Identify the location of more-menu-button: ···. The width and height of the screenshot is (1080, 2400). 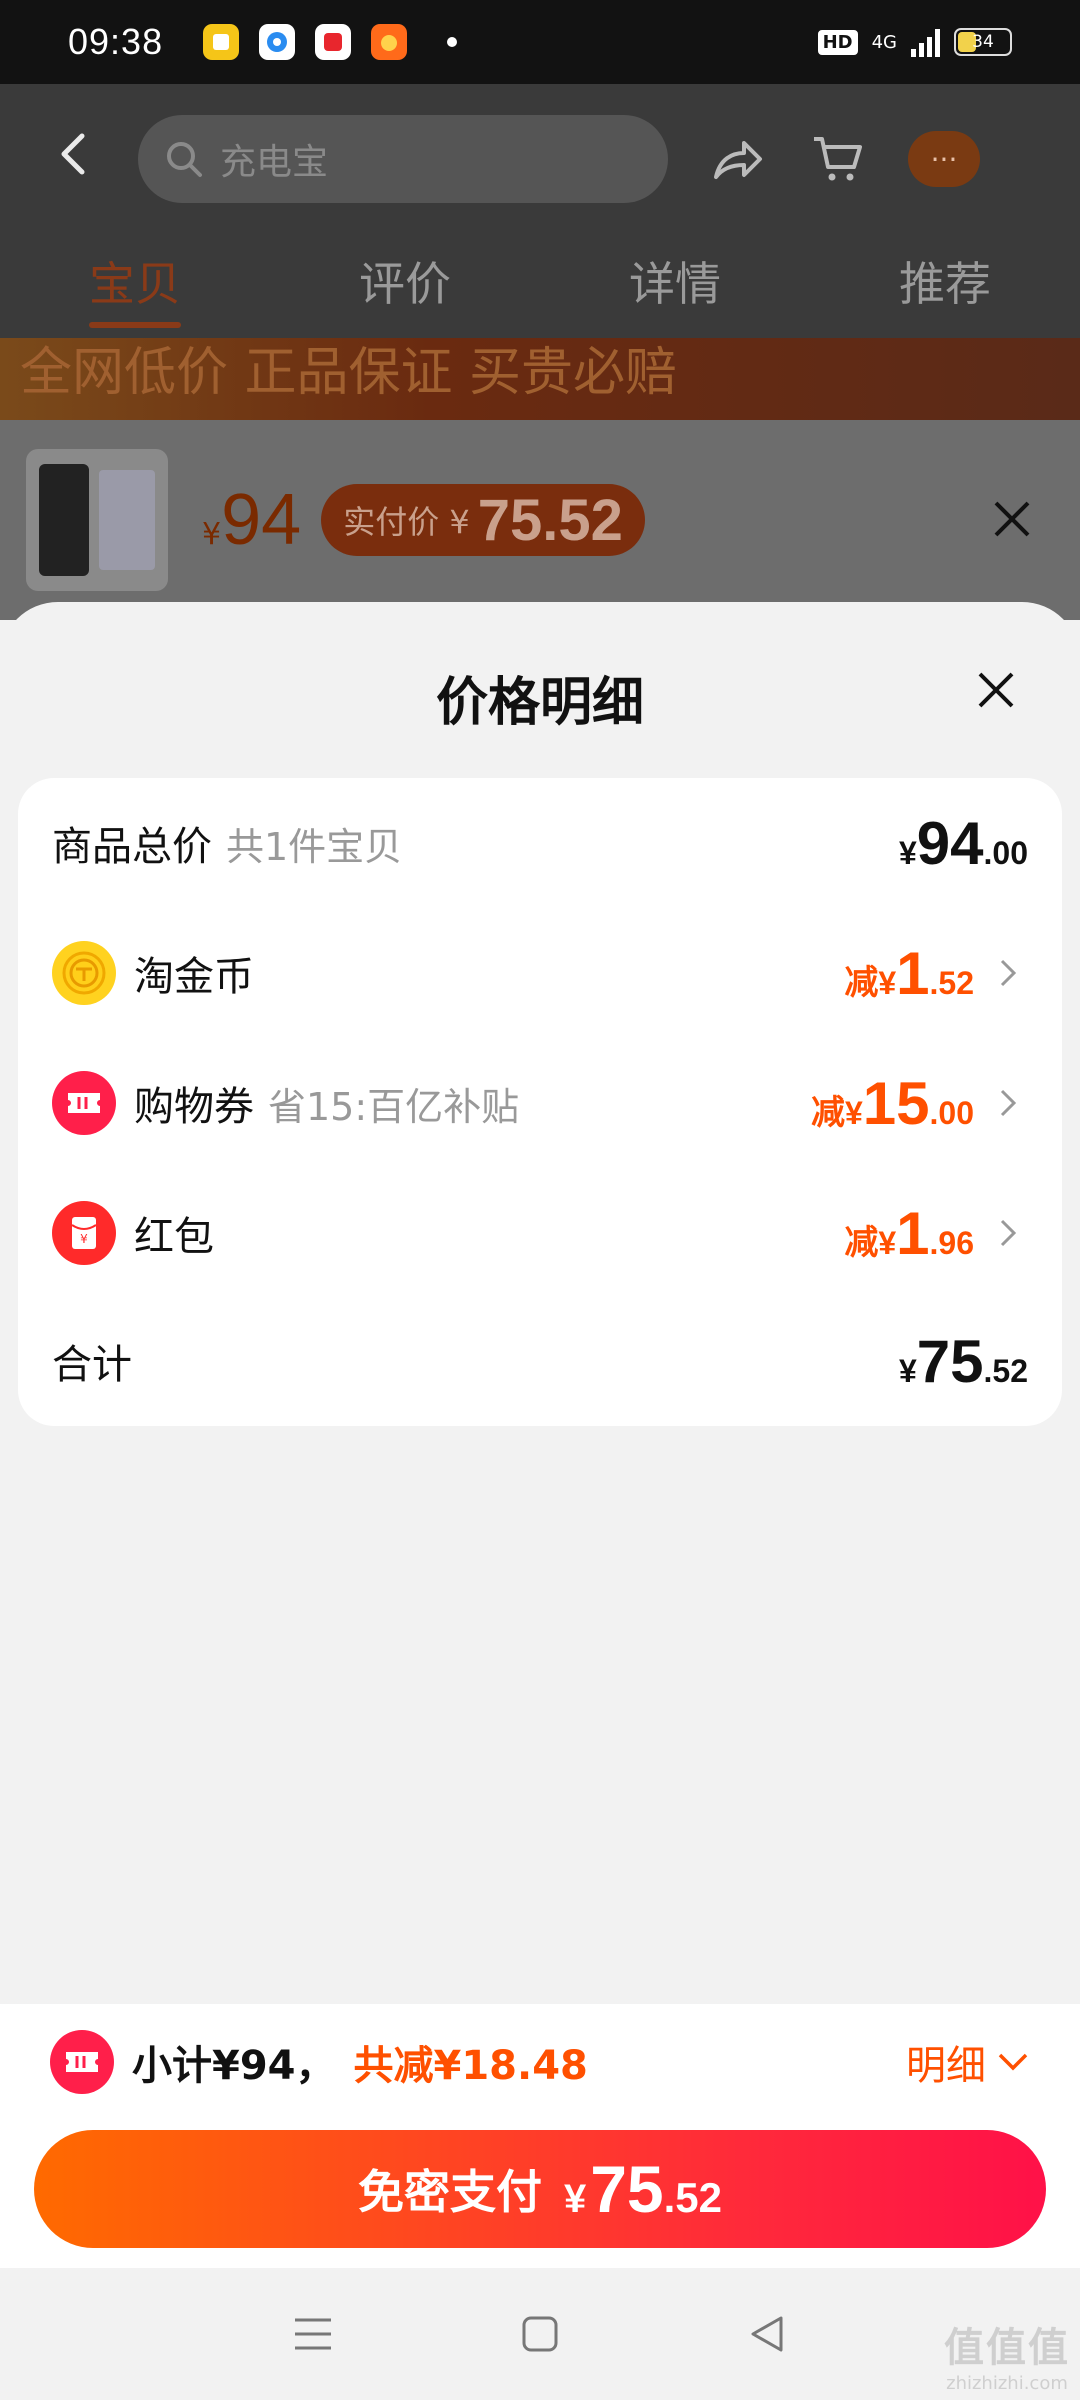
(944, 159).